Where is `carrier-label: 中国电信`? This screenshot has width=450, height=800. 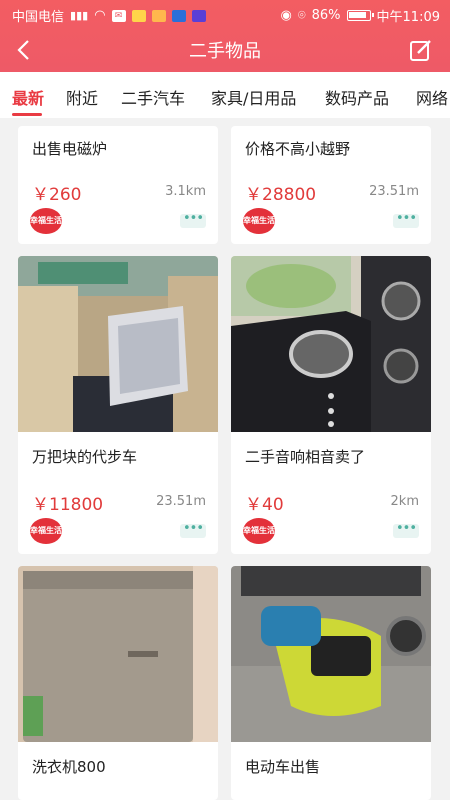 carrier-label: 中国电信 is located at coordinates (38, 17).